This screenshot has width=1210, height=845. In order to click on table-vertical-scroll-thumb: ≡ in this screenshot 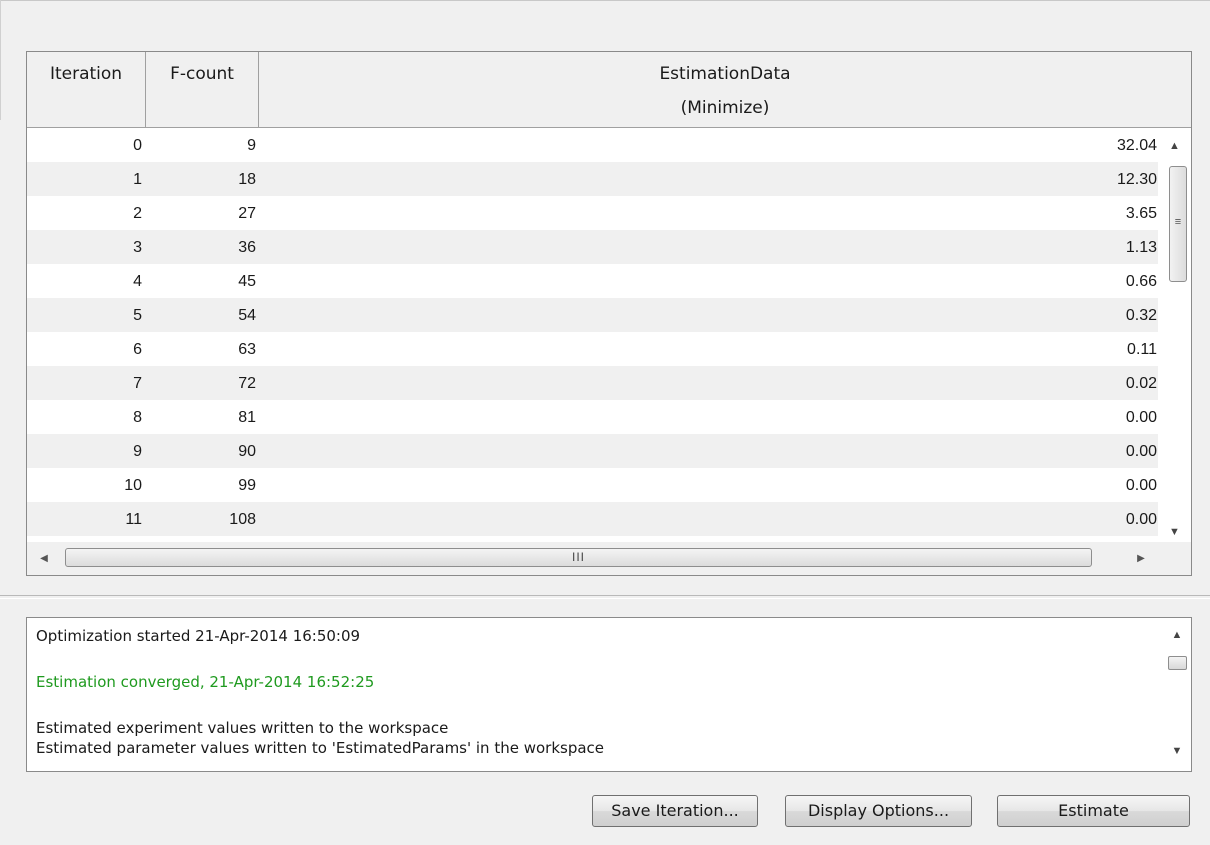, I will do `click(1178, 224)`.